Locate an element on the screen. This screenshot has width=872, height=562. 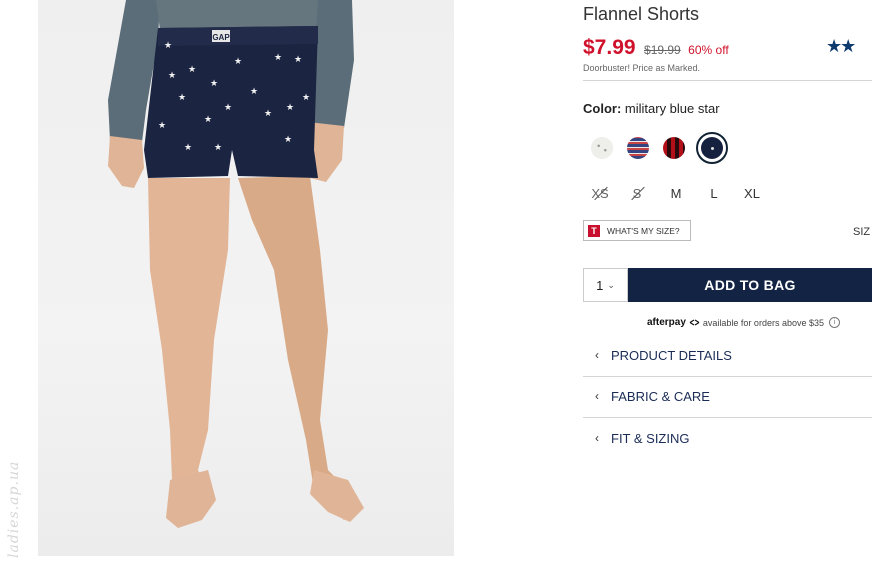
afterpay-logo: afterpay is located at coordinates (666, 322).